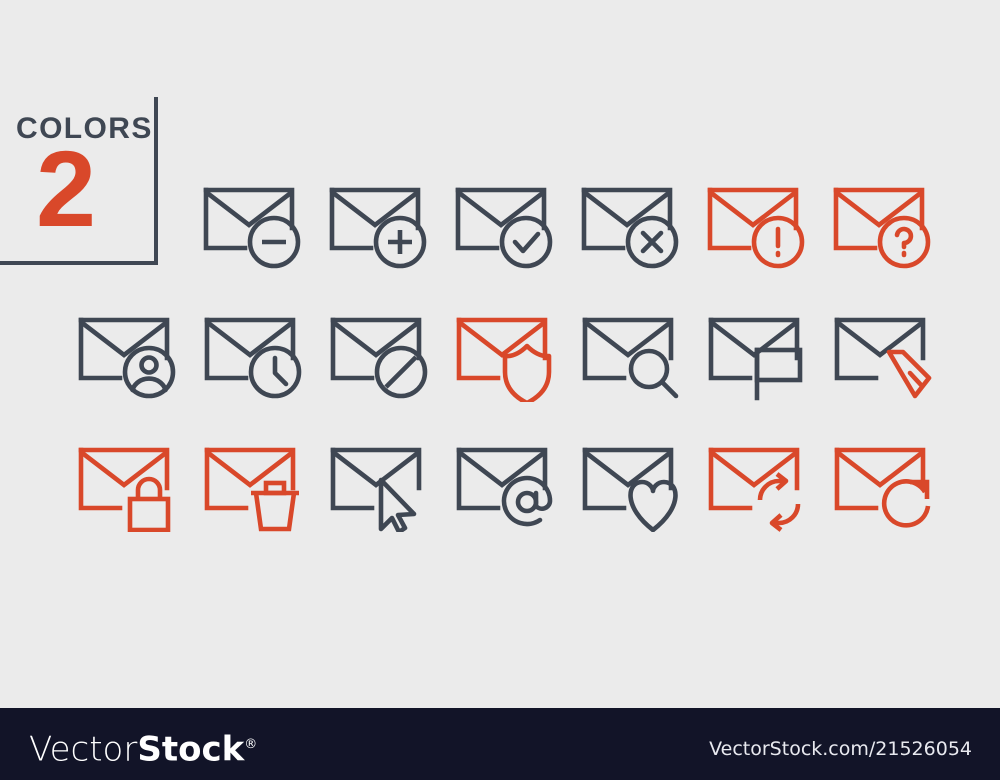  I want to click on mail-secure-icon-glyph, so click(504, 359).